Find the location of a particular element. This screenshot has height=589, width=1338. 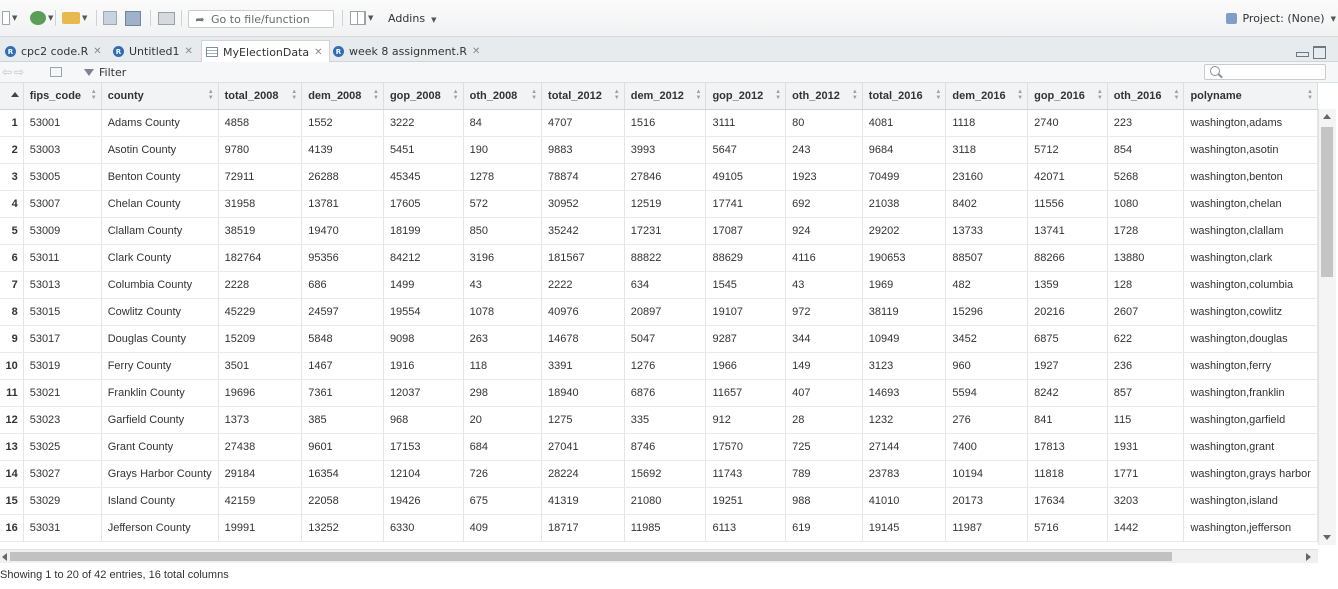

table-cell-gop-2016: 1927 is located at coordinates (1067, 366).